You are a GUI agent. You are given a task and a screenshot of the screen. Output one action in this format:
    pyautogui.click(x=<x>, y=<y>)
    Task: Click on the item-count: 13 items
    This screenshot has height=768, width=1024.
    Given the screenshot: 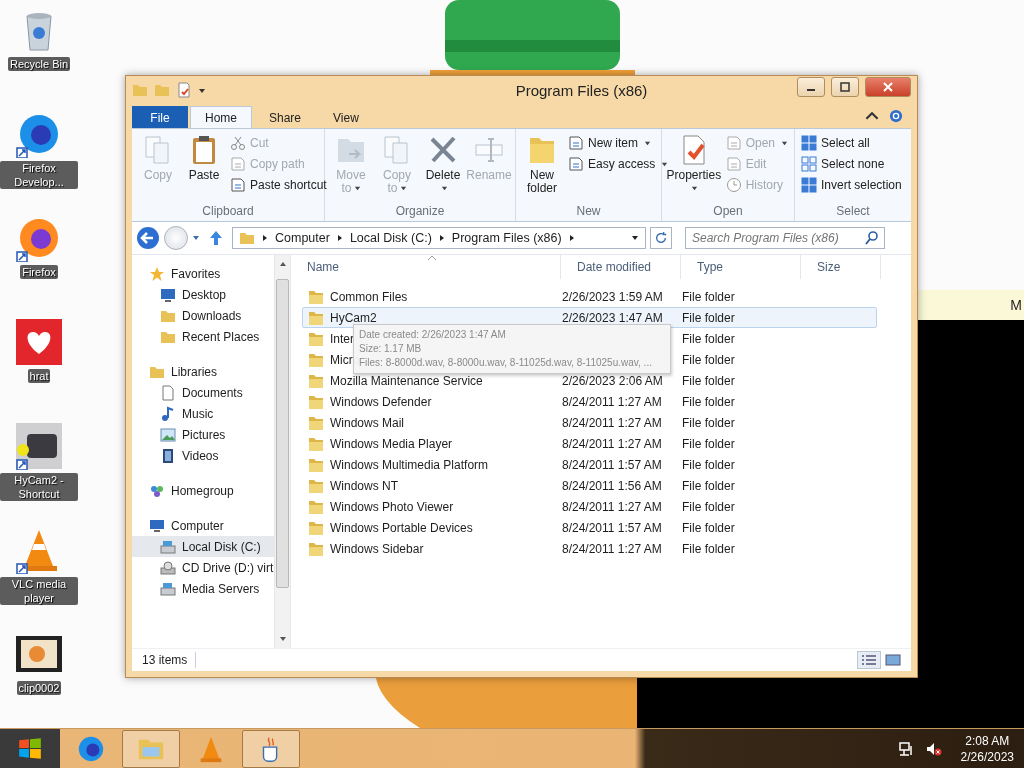 What is the action you would take?
    pyautogui.click(x=169, y=660)
    